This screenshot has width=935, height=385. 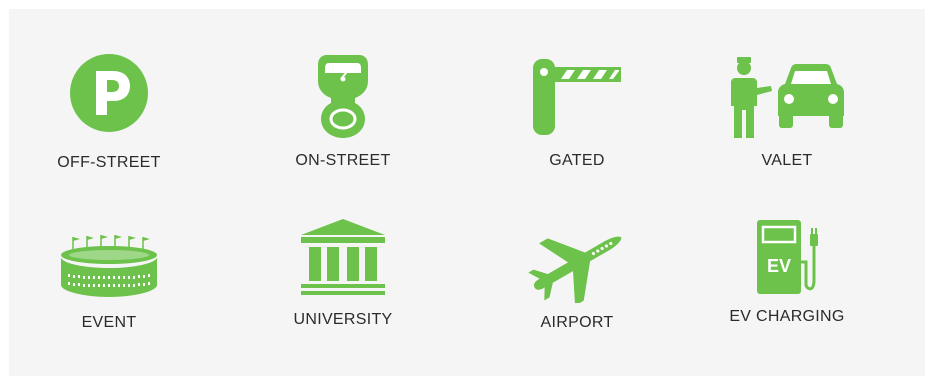 I want to click on parking-meter-icon, so click(x=343, y=95).